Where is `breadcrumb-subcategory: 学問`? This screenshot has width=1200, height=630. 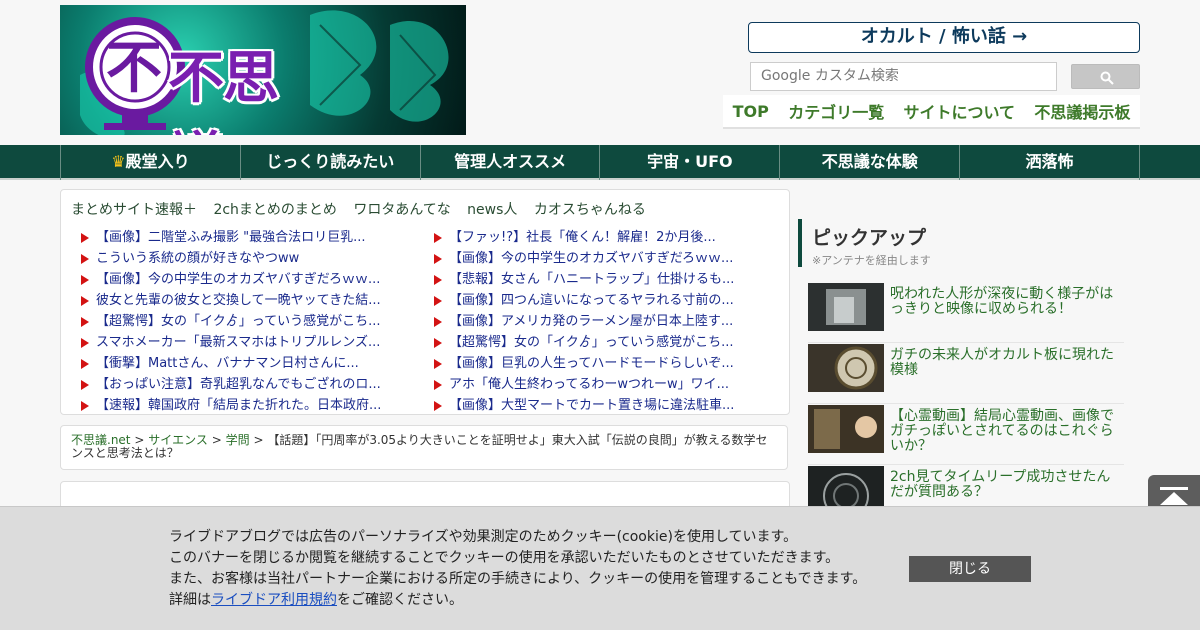 breadcrumb-subcategory: 学問 is located at coordinates (238, 440).